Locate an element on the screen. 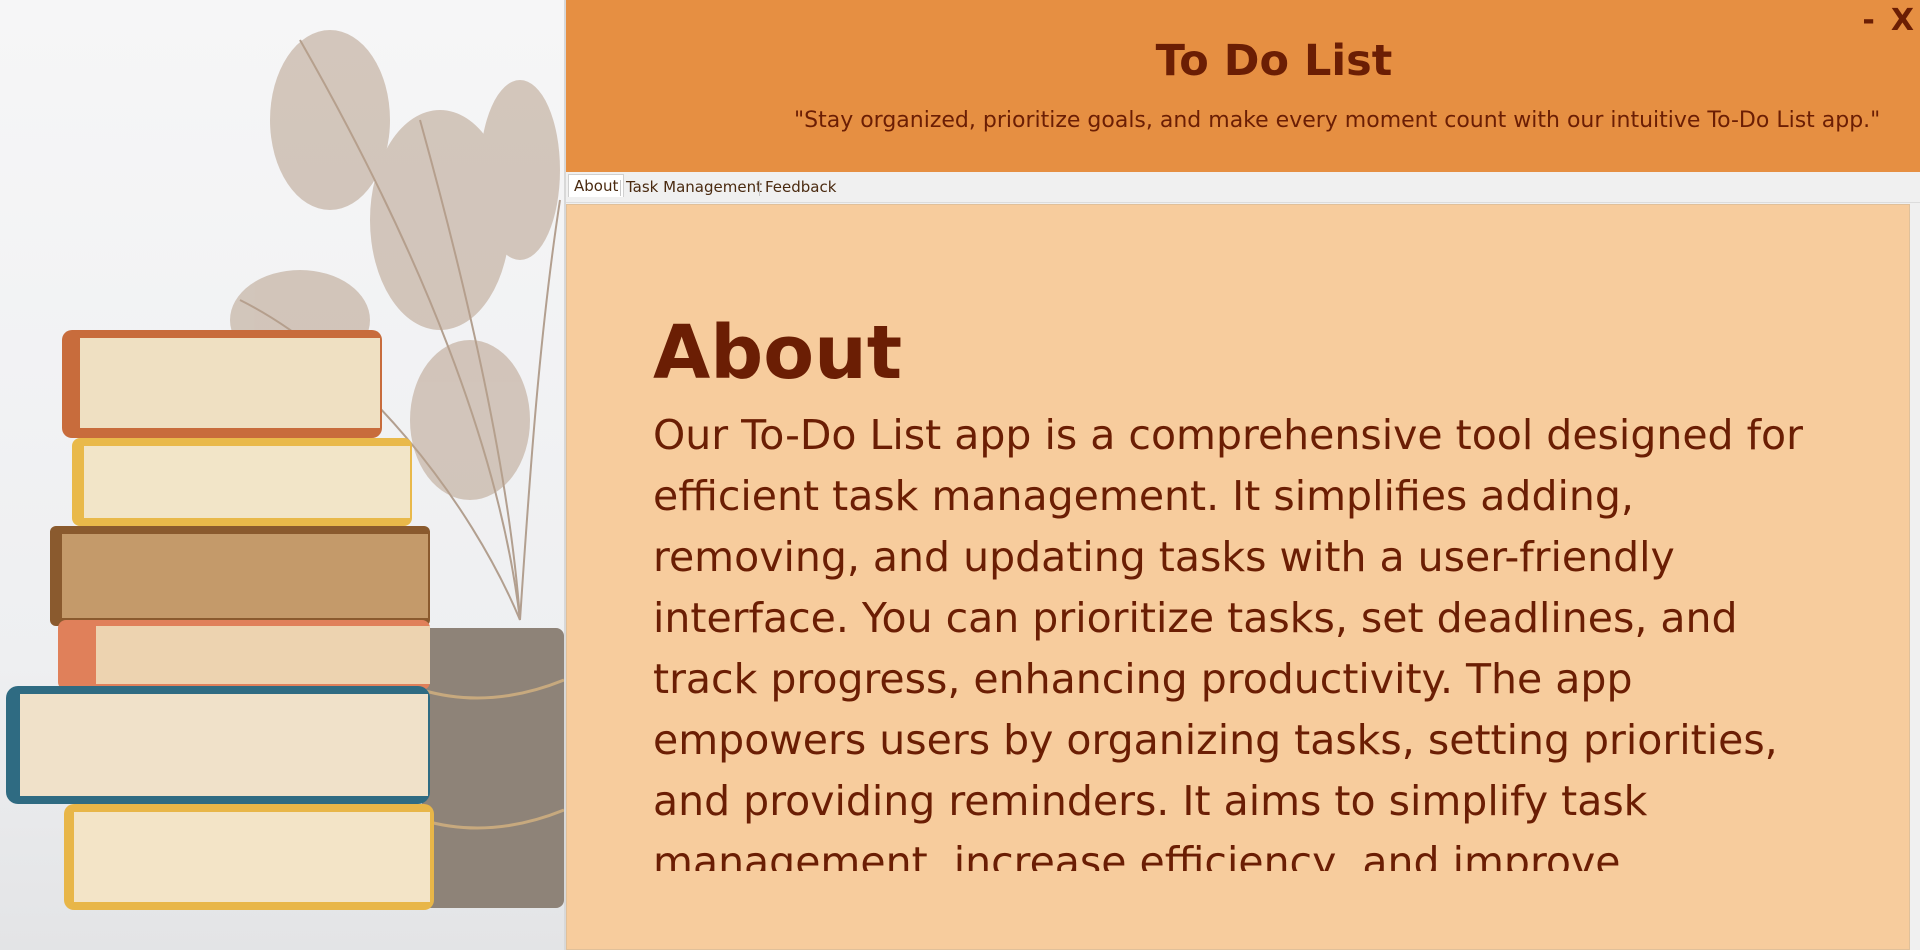  close-button: X is located at coordinates (1902, 21).